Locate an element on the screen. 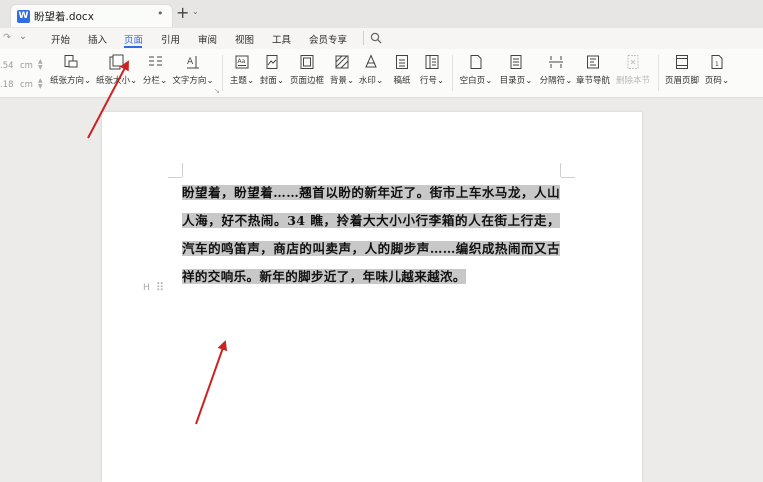  menu-view: 视图 is located at coordinates (244, 39).